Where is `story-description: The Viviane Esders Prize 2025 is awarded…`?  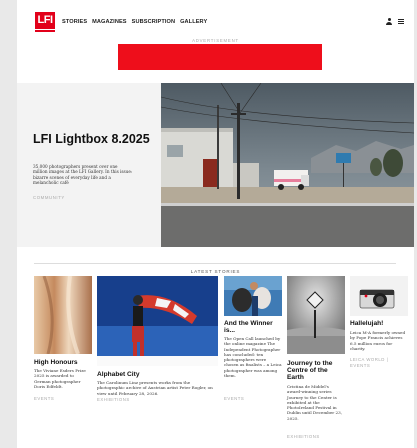 story-description: The Viviane Esders Prize 2025 is awarded… is located at coordinates (60, 378).